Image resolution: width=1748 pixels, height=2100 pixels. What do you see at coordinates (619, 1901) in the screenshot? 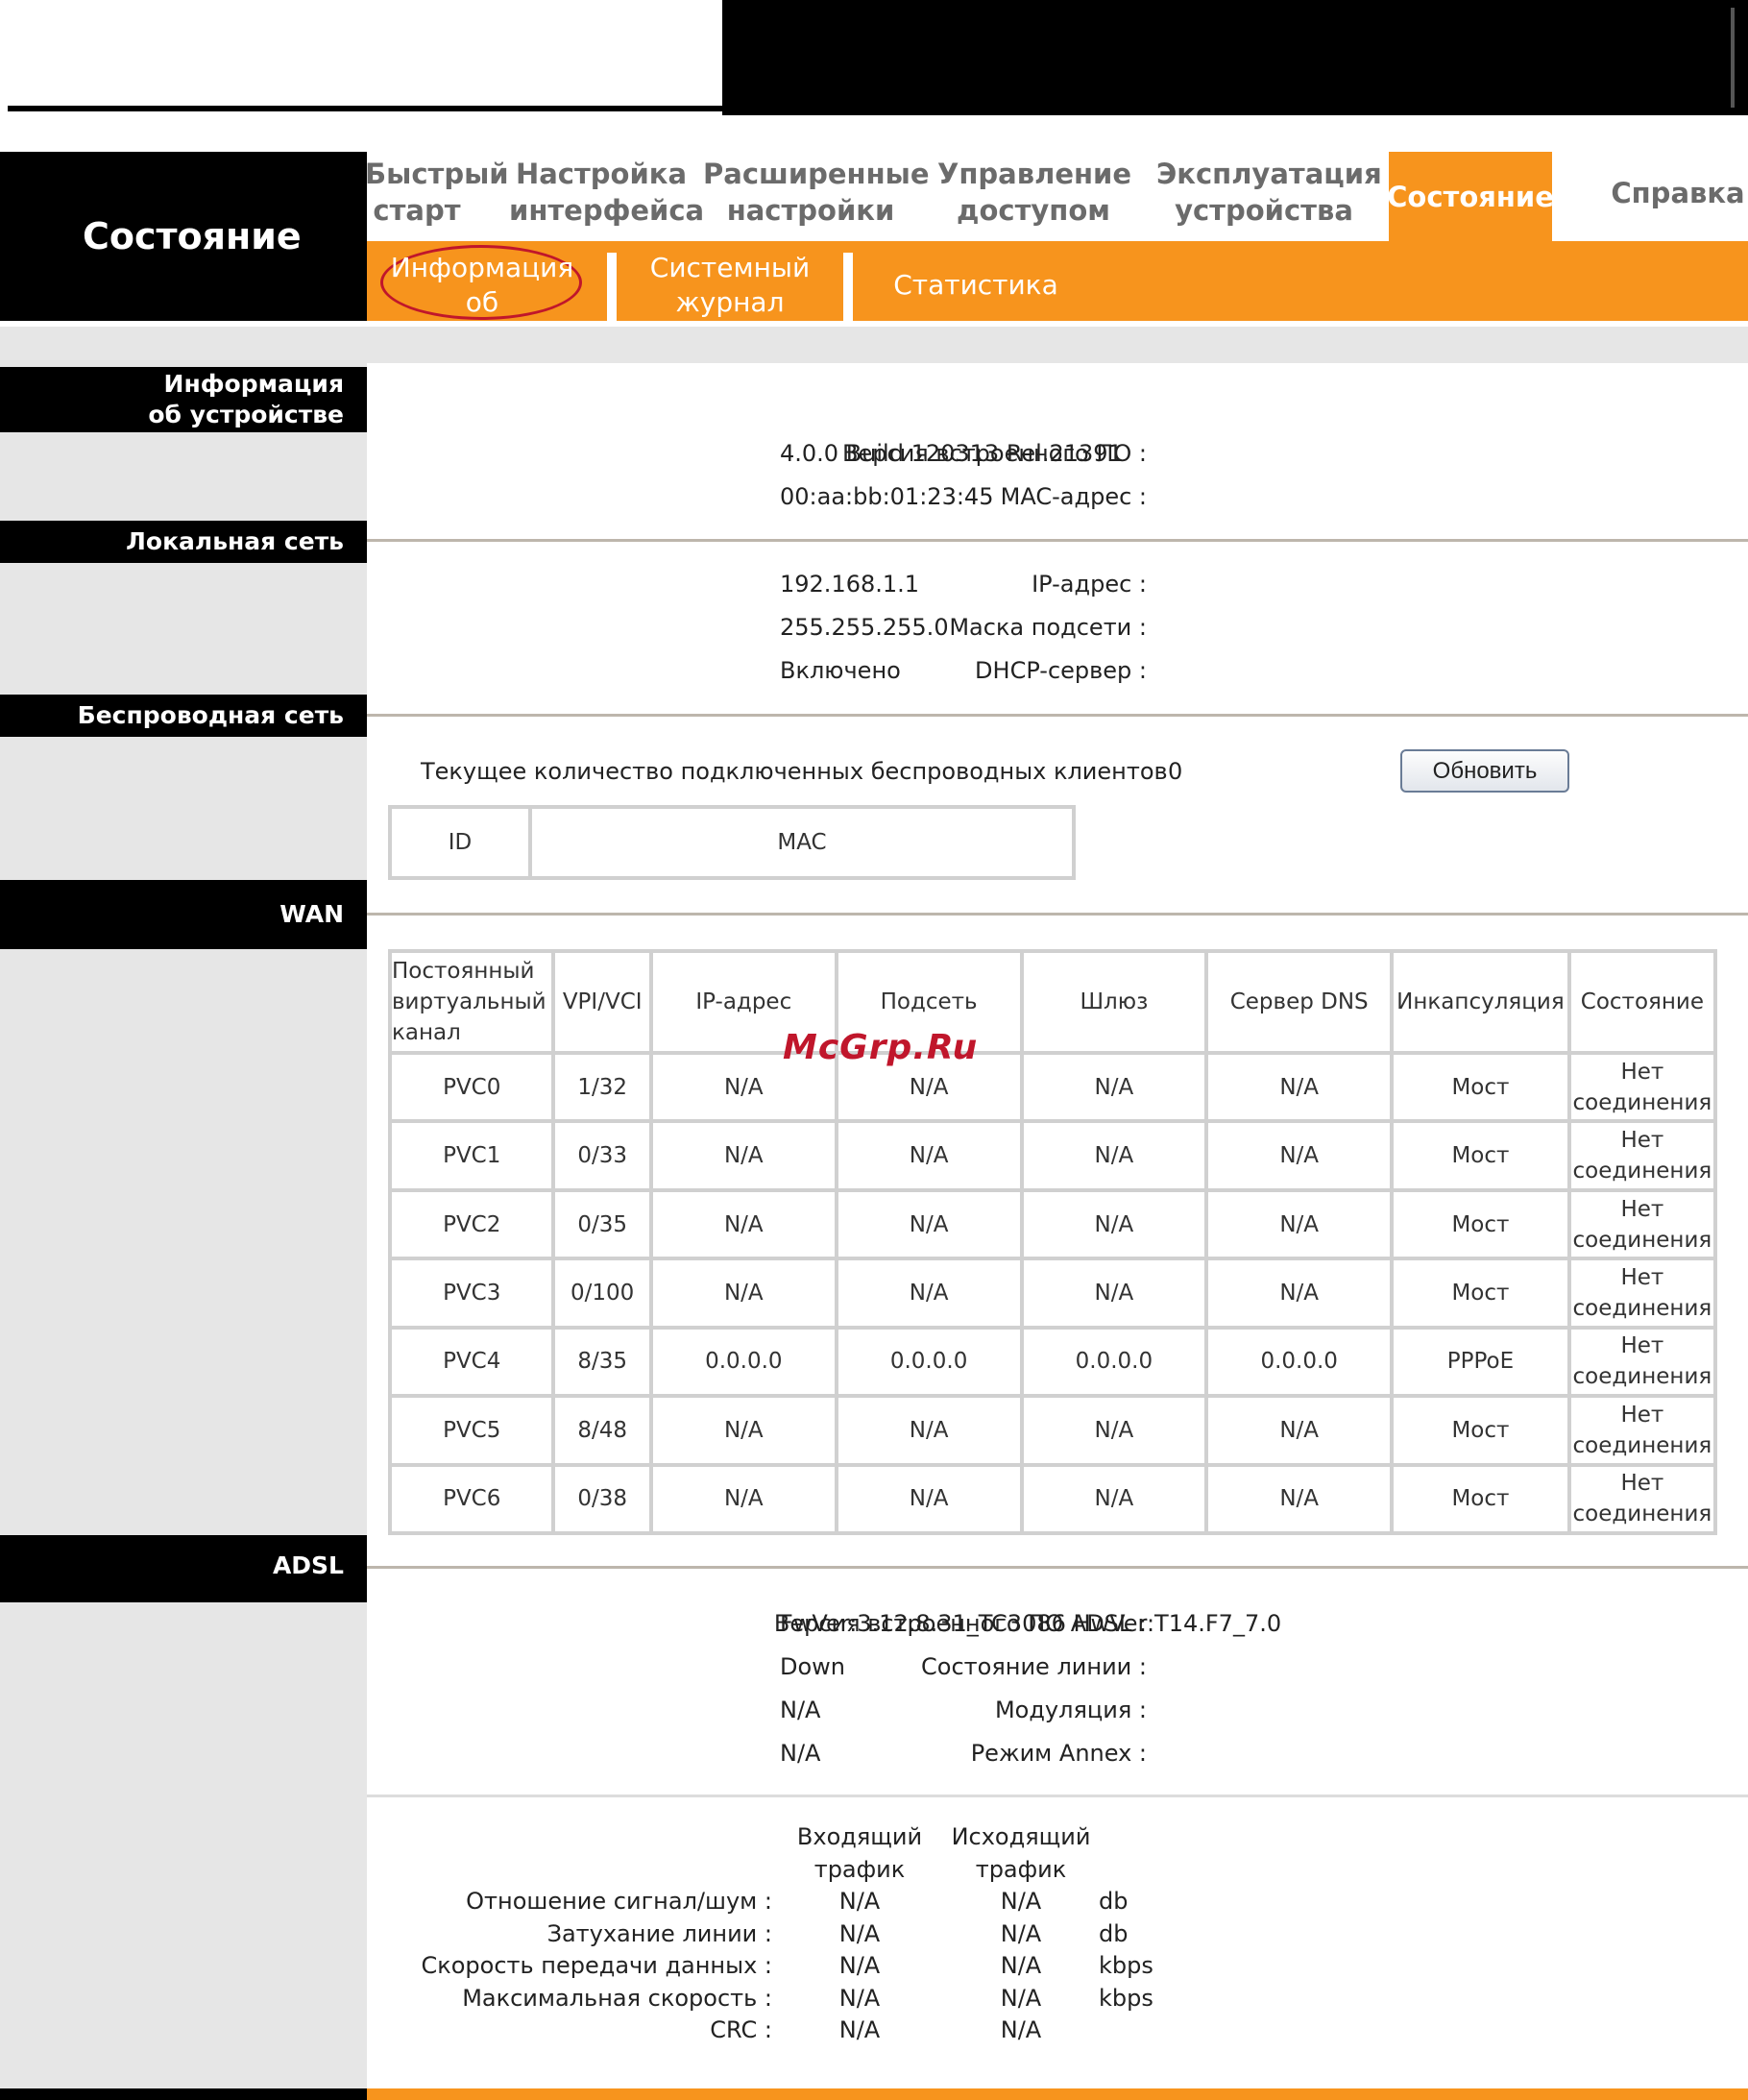
I see `stats-label: Отношение сигнал/шум :` at bounding box center [619, 1901].